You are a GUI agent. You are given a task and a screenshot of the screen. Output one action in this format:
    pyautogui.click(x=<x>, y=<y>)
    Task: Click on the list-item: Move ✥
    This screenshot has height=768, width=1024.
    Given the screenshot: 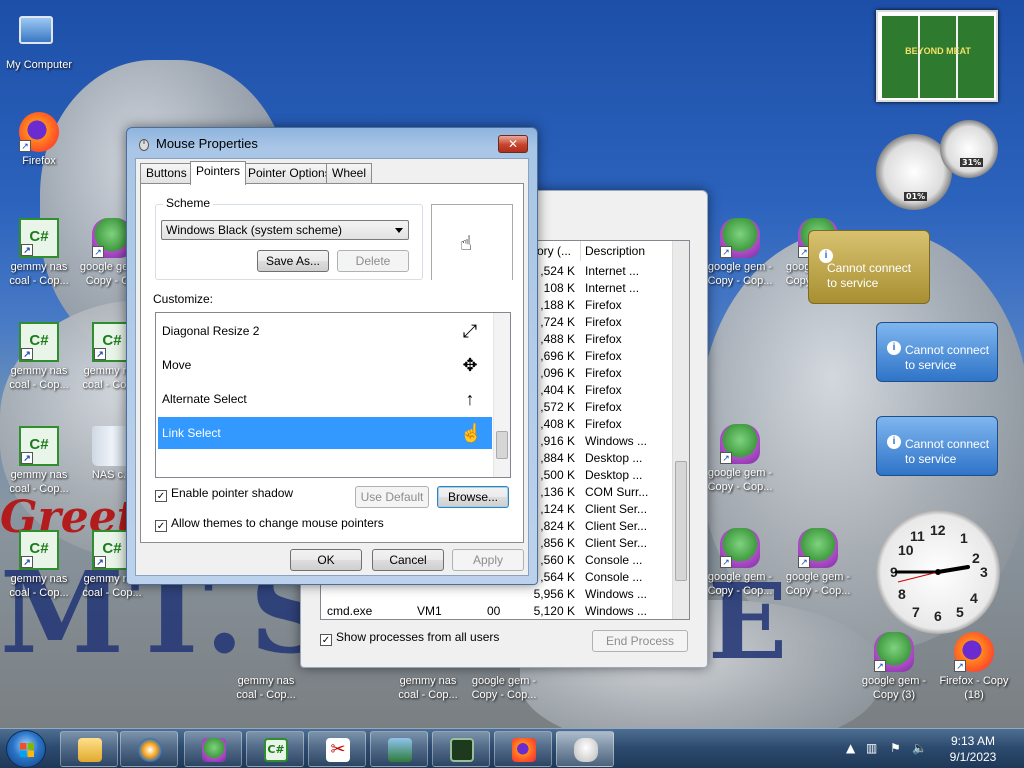 What is the action you would take?
    pyautogui.click(x=325, y=365)
    